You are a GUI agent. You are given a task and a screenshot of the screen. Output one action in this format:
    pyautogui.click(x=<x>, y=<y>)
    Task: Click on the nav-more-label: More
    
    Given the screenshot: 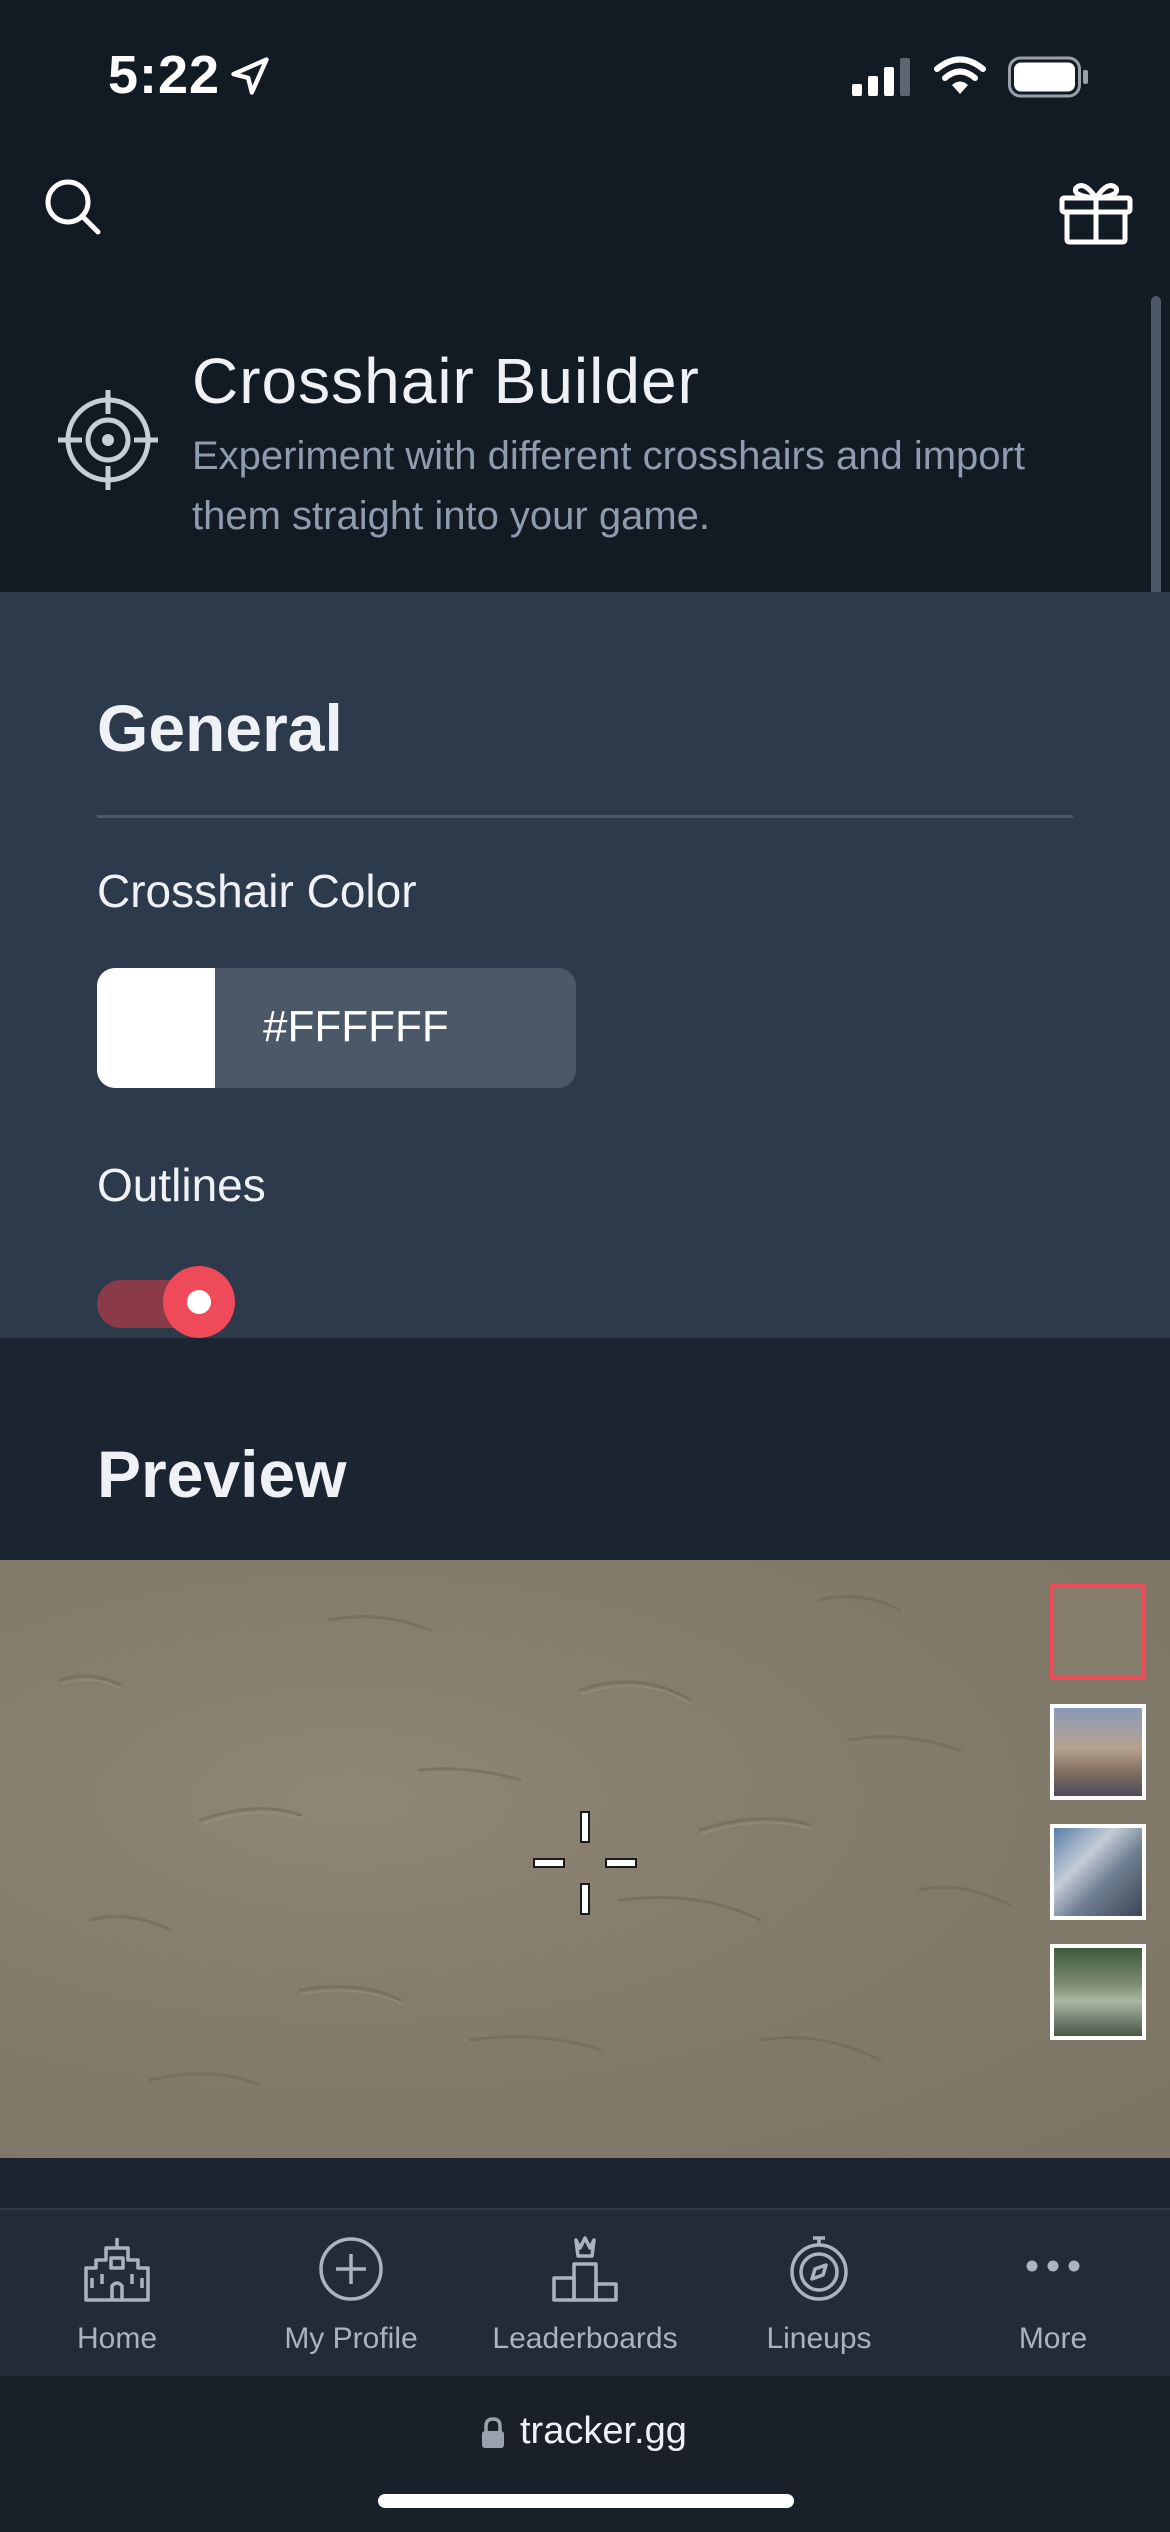 What is the action you would take?
    pyautogui.click(x=1053, y=2338)
    